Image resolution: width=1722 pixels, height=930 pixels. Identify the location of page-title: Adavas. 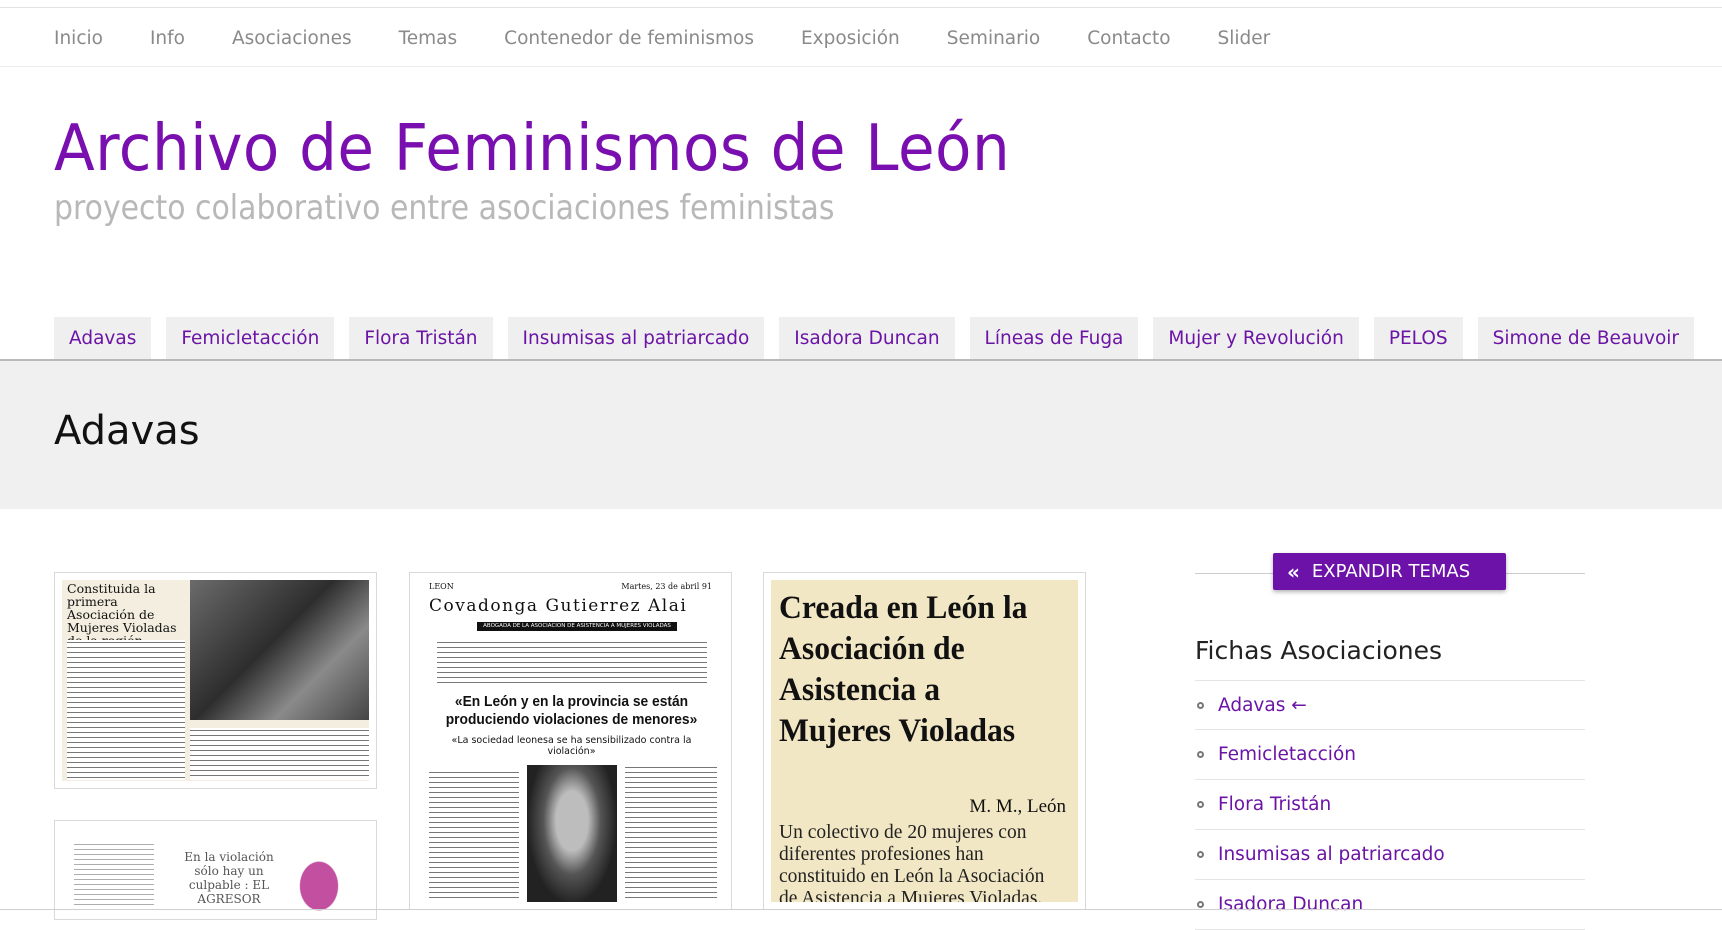
(127, 431).